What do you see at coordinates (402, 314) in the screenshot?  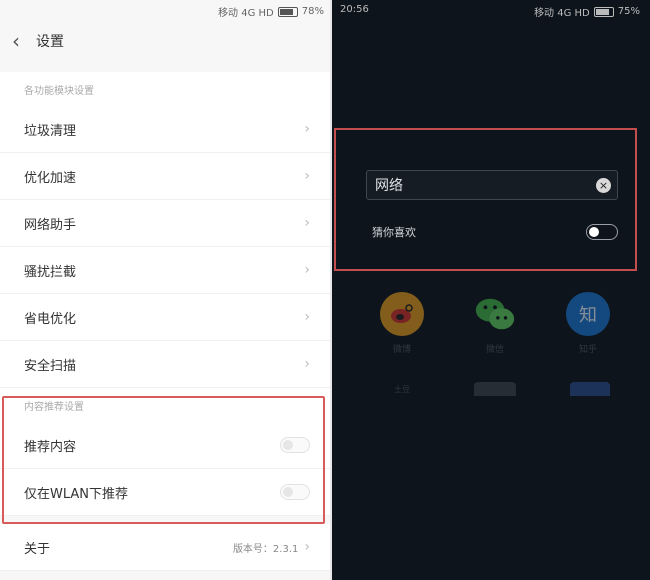 I see `weibo-icon` at bounding box center [402, 314].